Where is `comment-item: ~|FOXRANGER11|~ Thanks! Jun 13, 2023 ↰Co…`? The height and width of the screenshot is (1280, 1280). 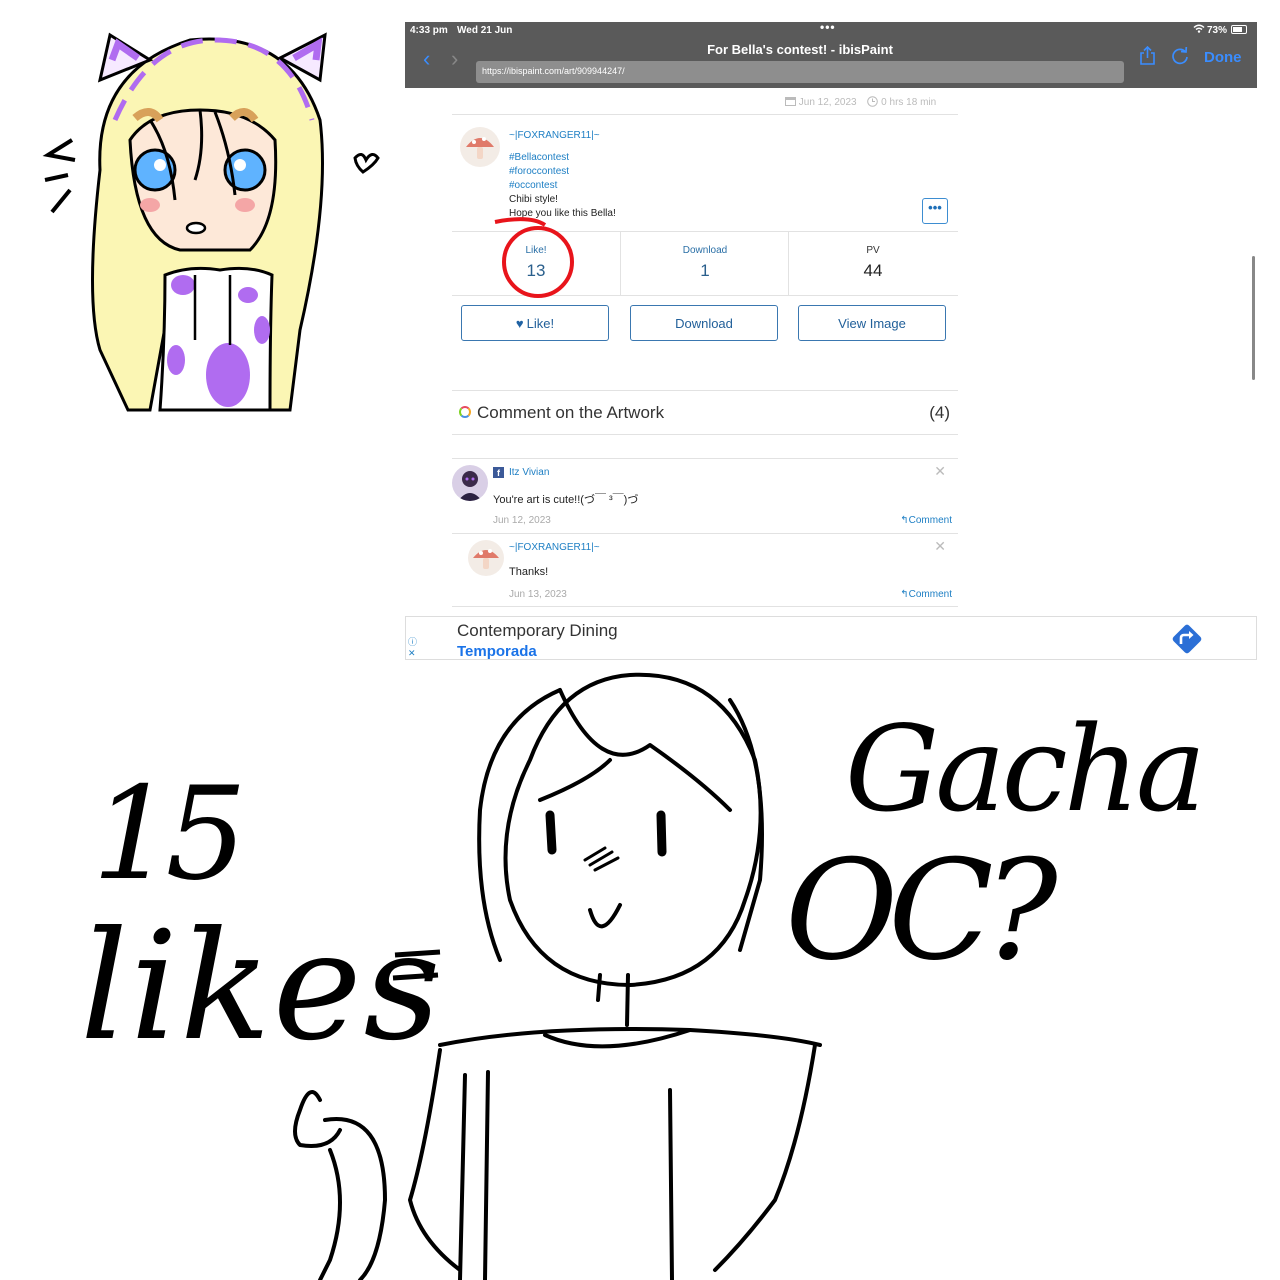 comment-item: ~|FOXRANGER11|~ Thanks! Jun 13, 2023 ↰Co… is located at coordinates (705, 570).